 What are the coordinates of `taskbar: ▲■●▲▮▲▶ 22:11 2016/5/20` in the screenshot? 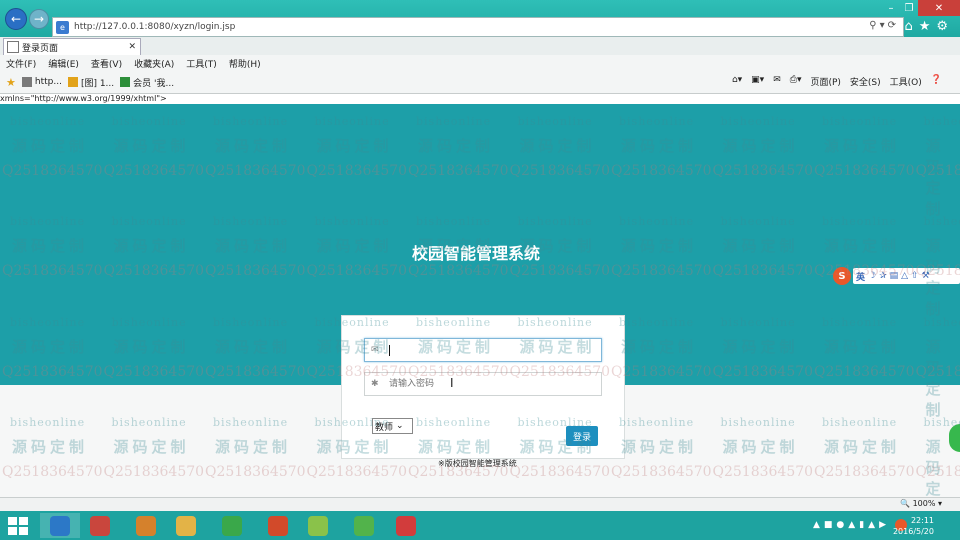 It's located at (480, 525).